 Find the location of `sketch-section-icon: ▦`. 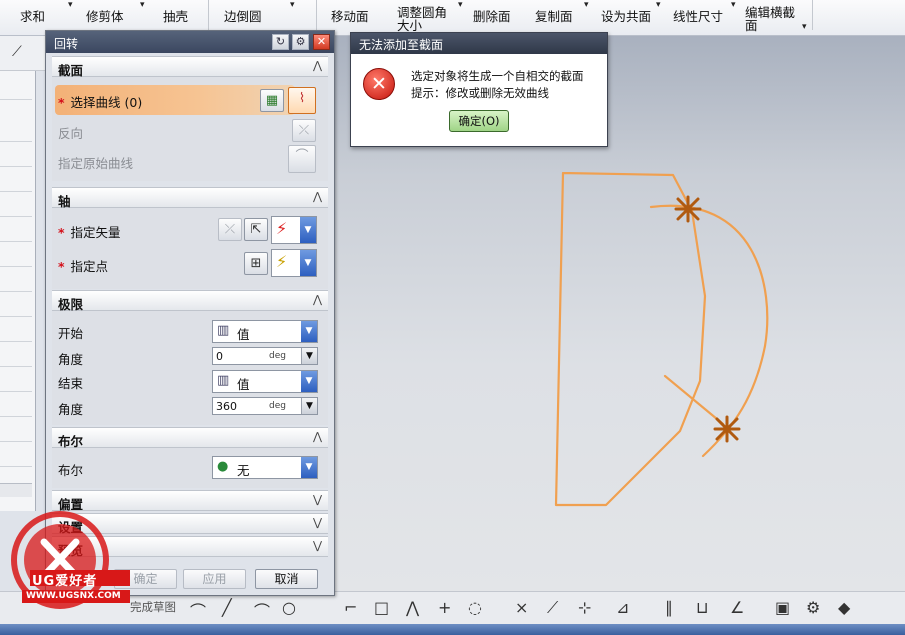

sketch-section-icon: ▦ is located at coordinates (272, 100).